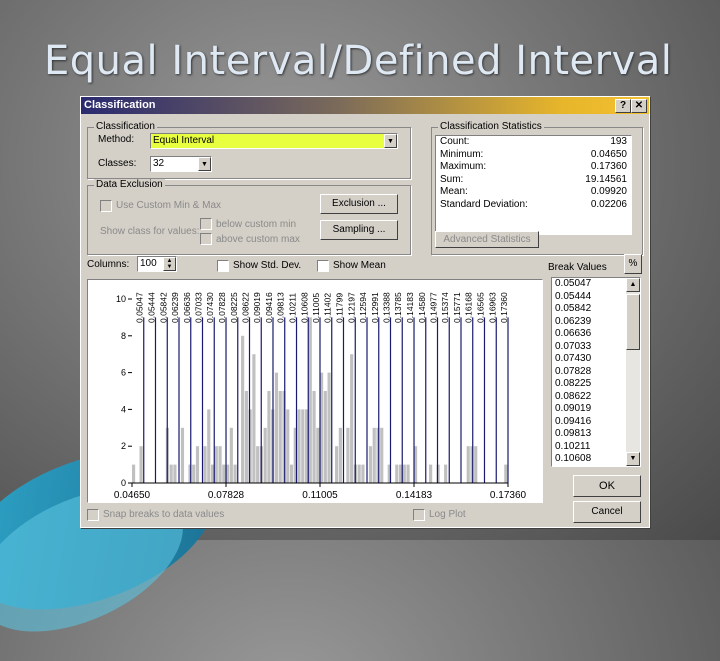 The width and height of the screenshot is (720, 661). What do you see at coordinates (148, 263) in the screenshot?
I see `columns-value: 100` at bounding box center [148, 263].